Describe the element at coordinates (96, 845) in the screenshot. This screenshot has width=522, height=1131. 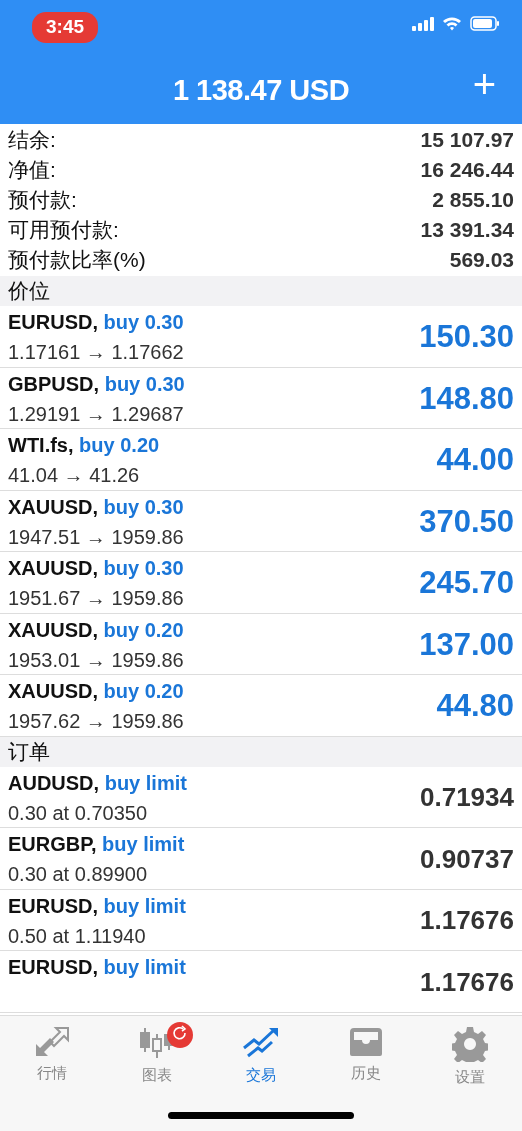
I see `trade-title: EURGBP, buy limit` at that location.